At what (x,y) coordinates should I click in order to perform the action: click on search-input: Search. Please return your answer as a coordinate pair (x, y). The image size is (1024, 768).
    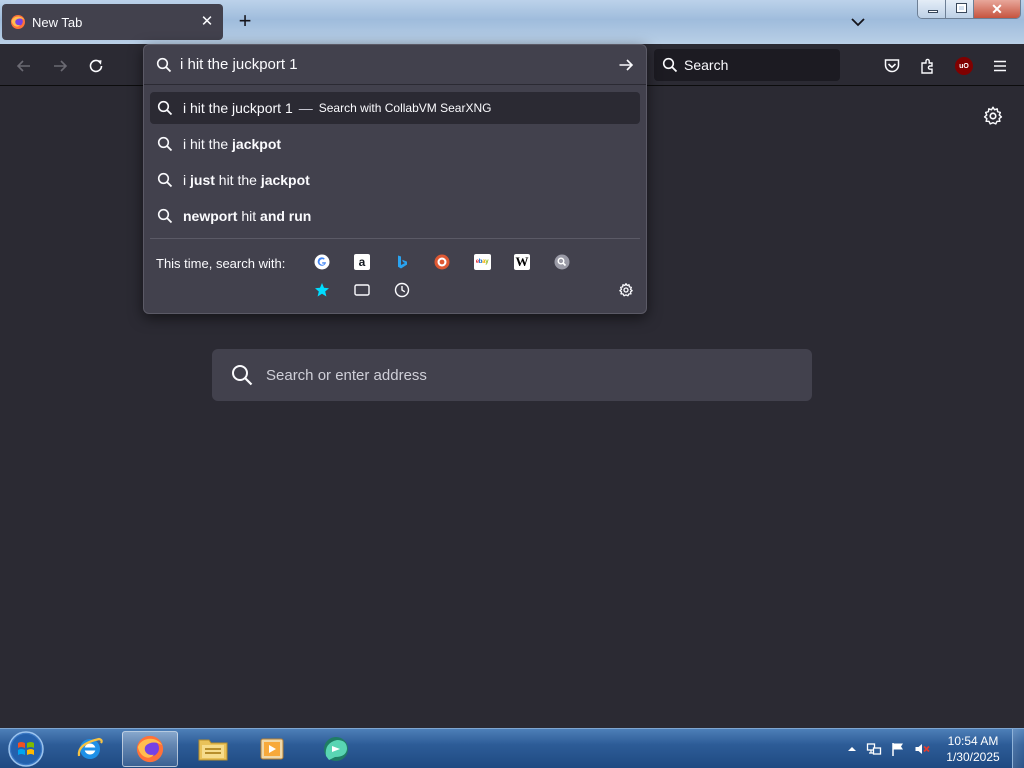
    Looking at the image, I should click on (747, 65).